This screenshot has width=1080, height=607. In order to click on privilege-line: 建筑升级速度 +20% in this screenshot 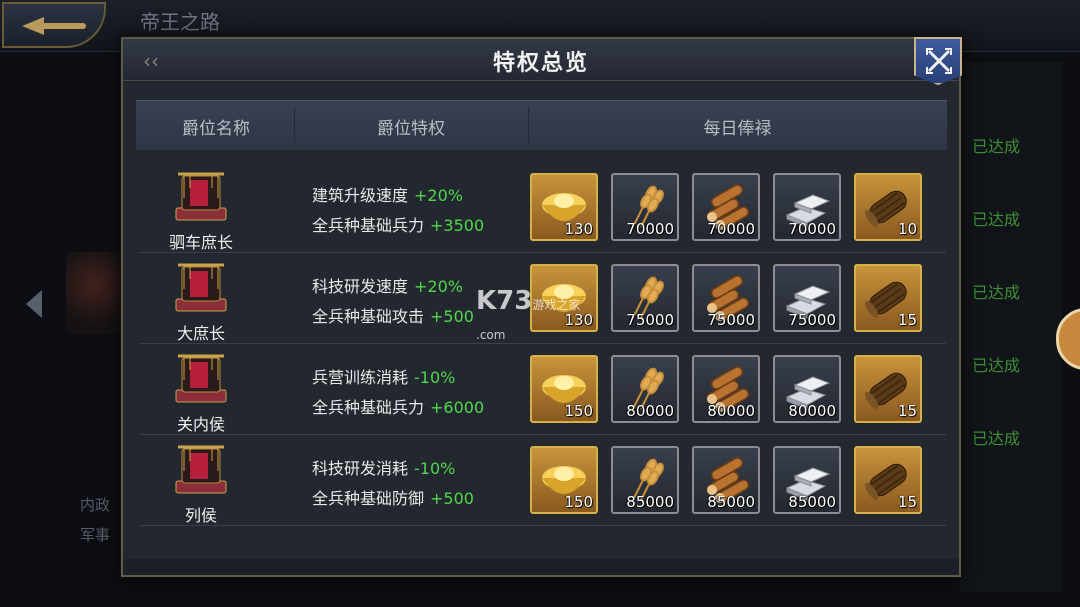, I will do `click(387, 194)`.